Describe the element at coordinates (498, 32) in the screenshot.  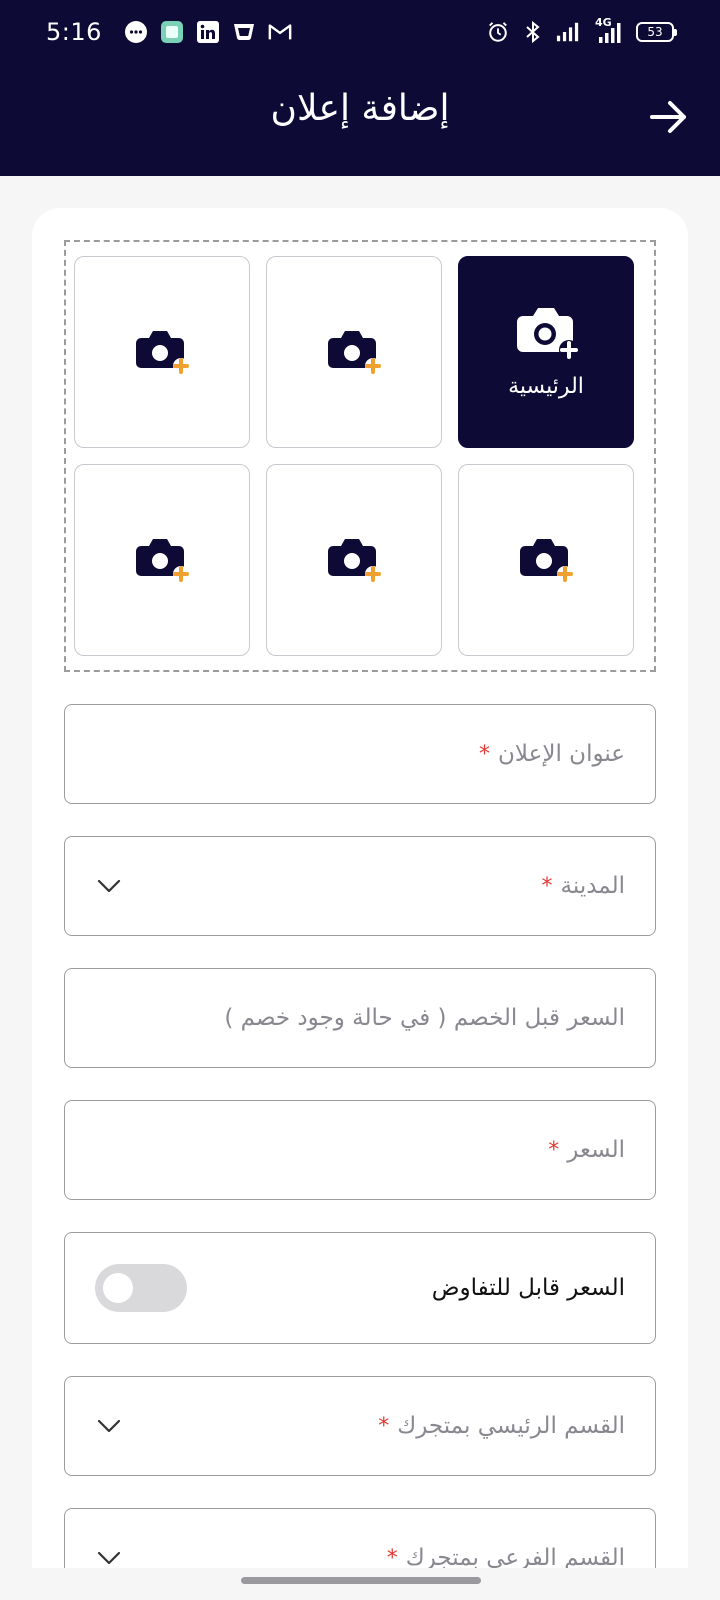
I see `alarm-icon` at that location.